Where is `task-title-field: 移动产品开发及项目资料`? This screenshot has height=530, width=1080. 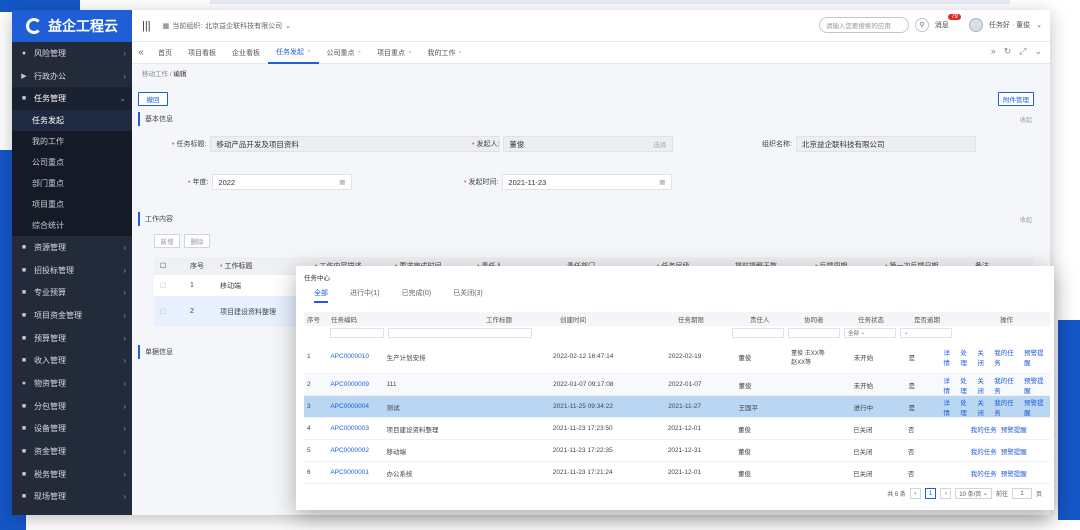
task-title-field: 移动产品开发及项目资料 is located at coordinates (355, 144).